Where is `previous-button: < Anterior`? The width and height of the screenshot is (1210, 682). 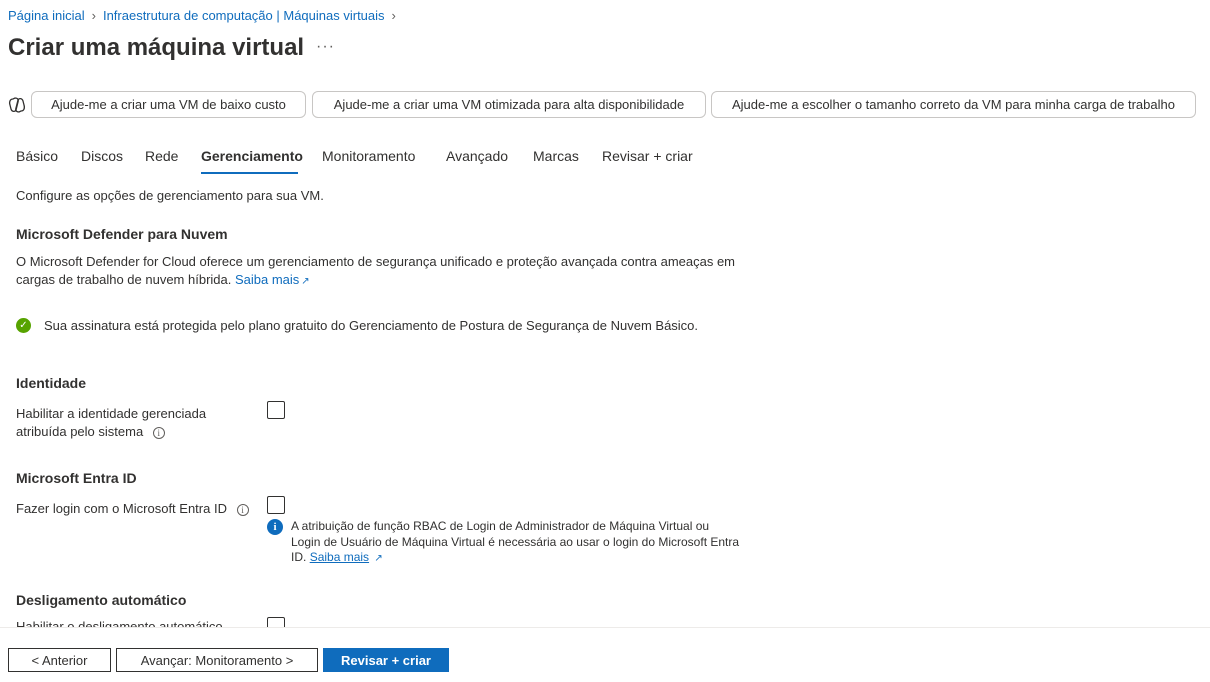
previous-button: < Anterior is located at coordinates (59, 660).